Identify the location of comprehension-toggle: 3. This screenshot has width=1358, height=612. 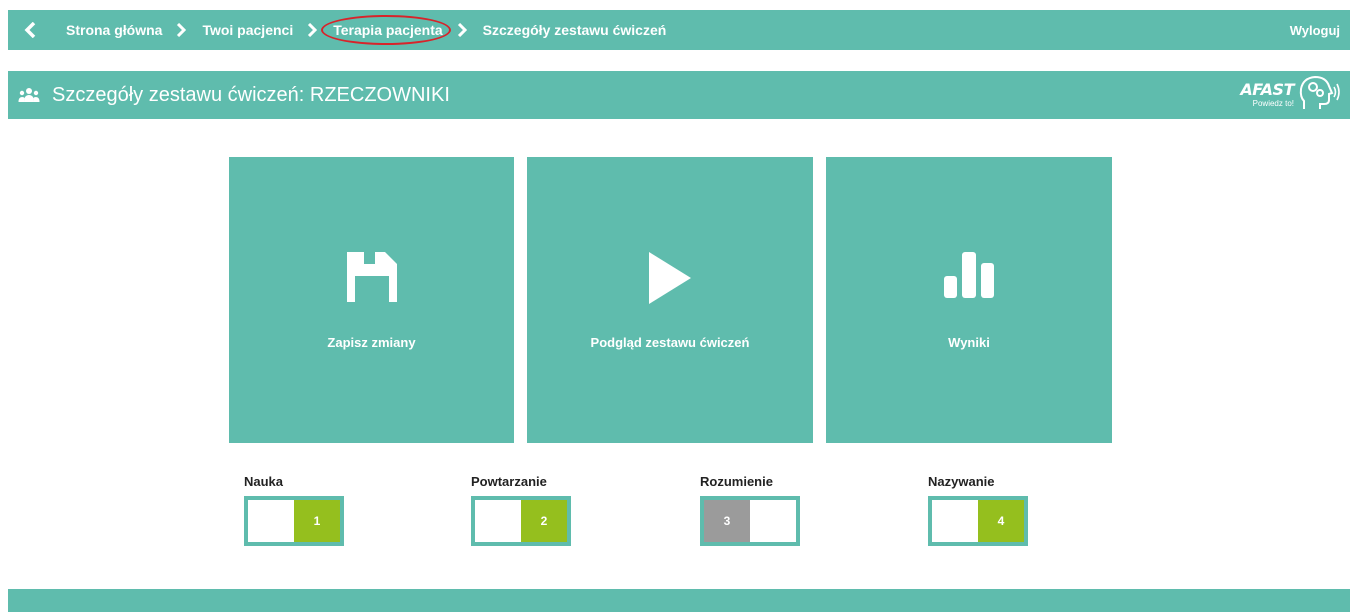
(750, 521).